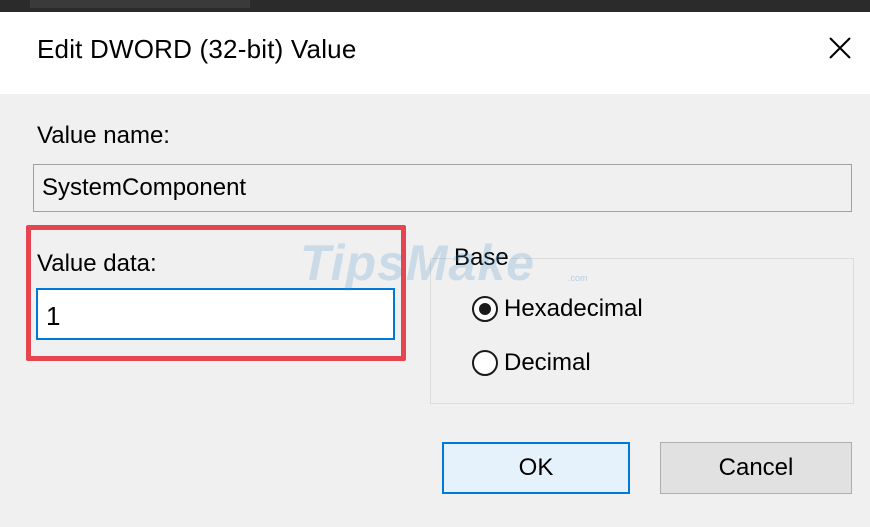 The width and height of the screenshot is (870, 527). What do you see at coordinates (485, 309) in the screenshot?
I see `radio-selected-icon` at bounding box center [485, 309].